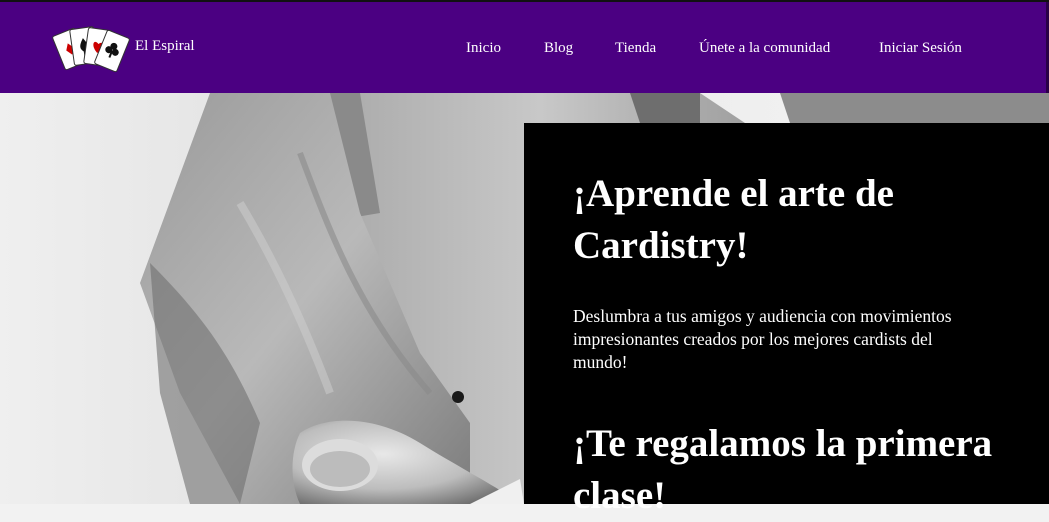  What do you see at coordinates (483, 48) in the screenshot?
I see `nav-inicio: Inicio` at bounding box center [483, 48].